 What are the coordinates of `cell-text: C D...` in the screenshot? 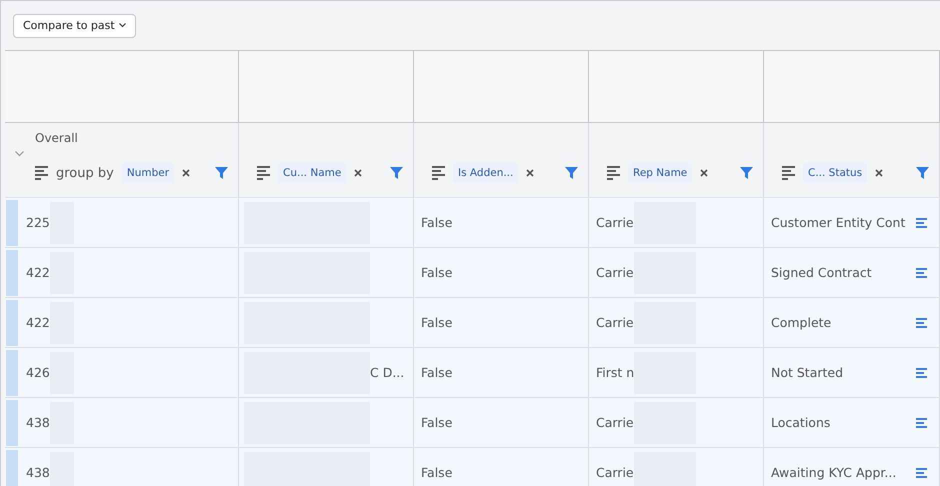 It's located at (387, 372).